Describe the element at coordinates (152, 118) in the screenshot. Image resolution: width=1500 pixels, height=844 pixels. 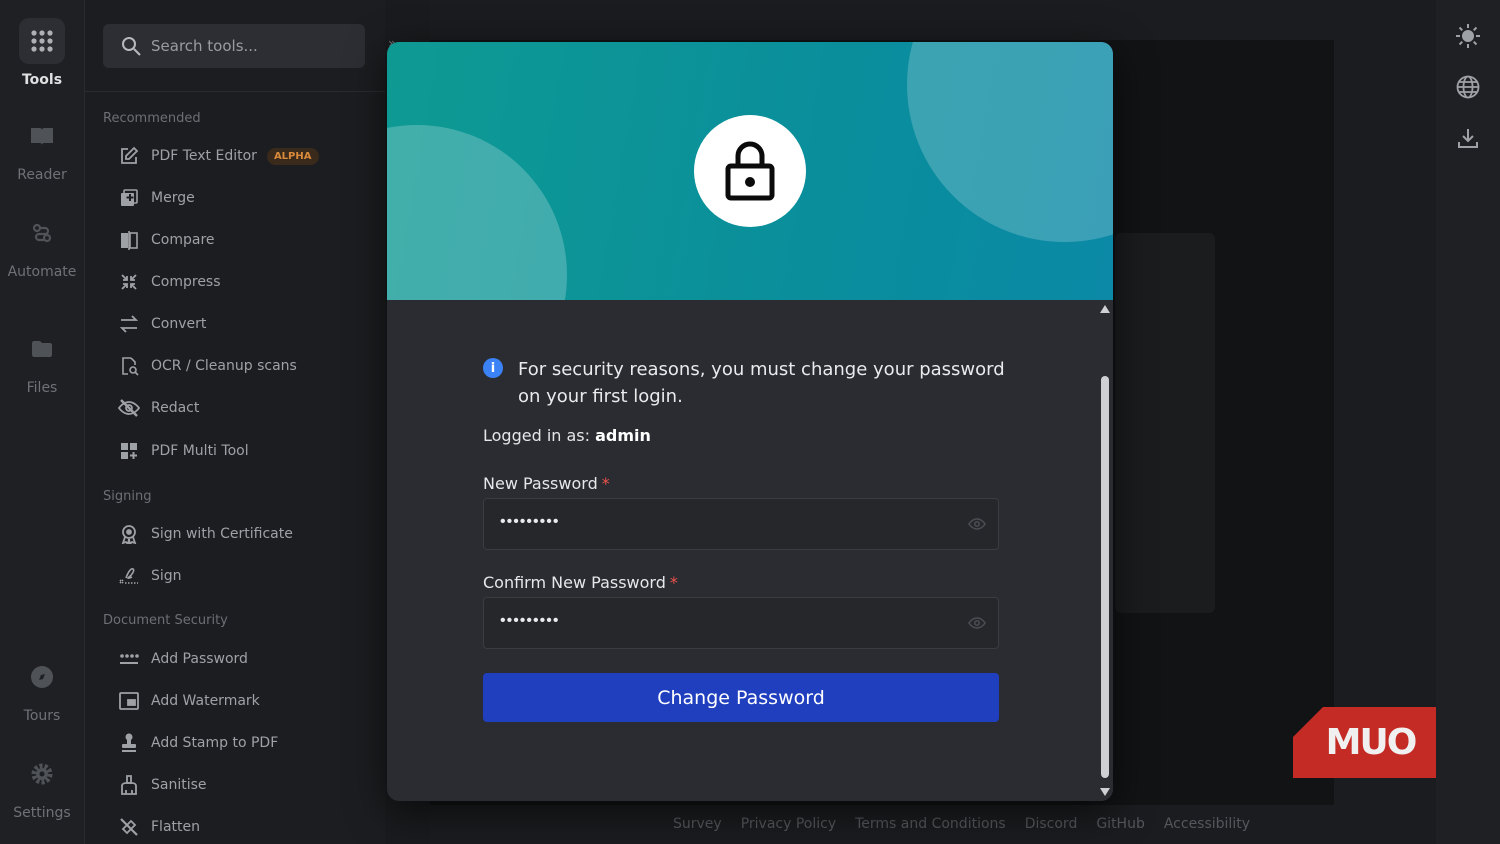
I see `section-title-recommended: Recommended` at that location.